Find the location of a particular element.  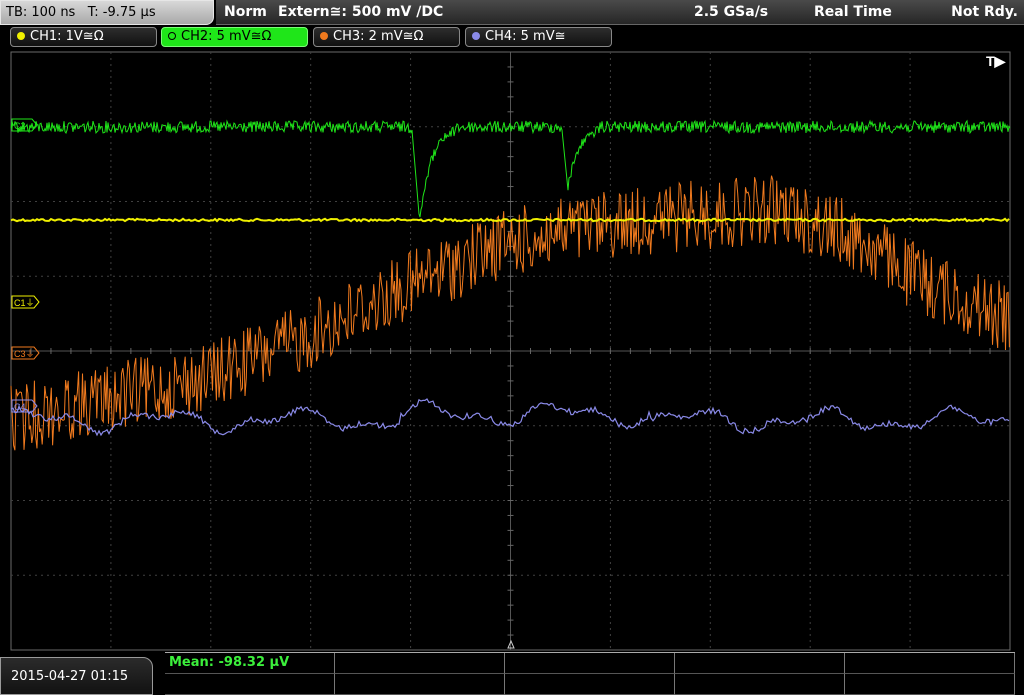

ready-state: Not Rdy. is located at coordinates (984, 12).